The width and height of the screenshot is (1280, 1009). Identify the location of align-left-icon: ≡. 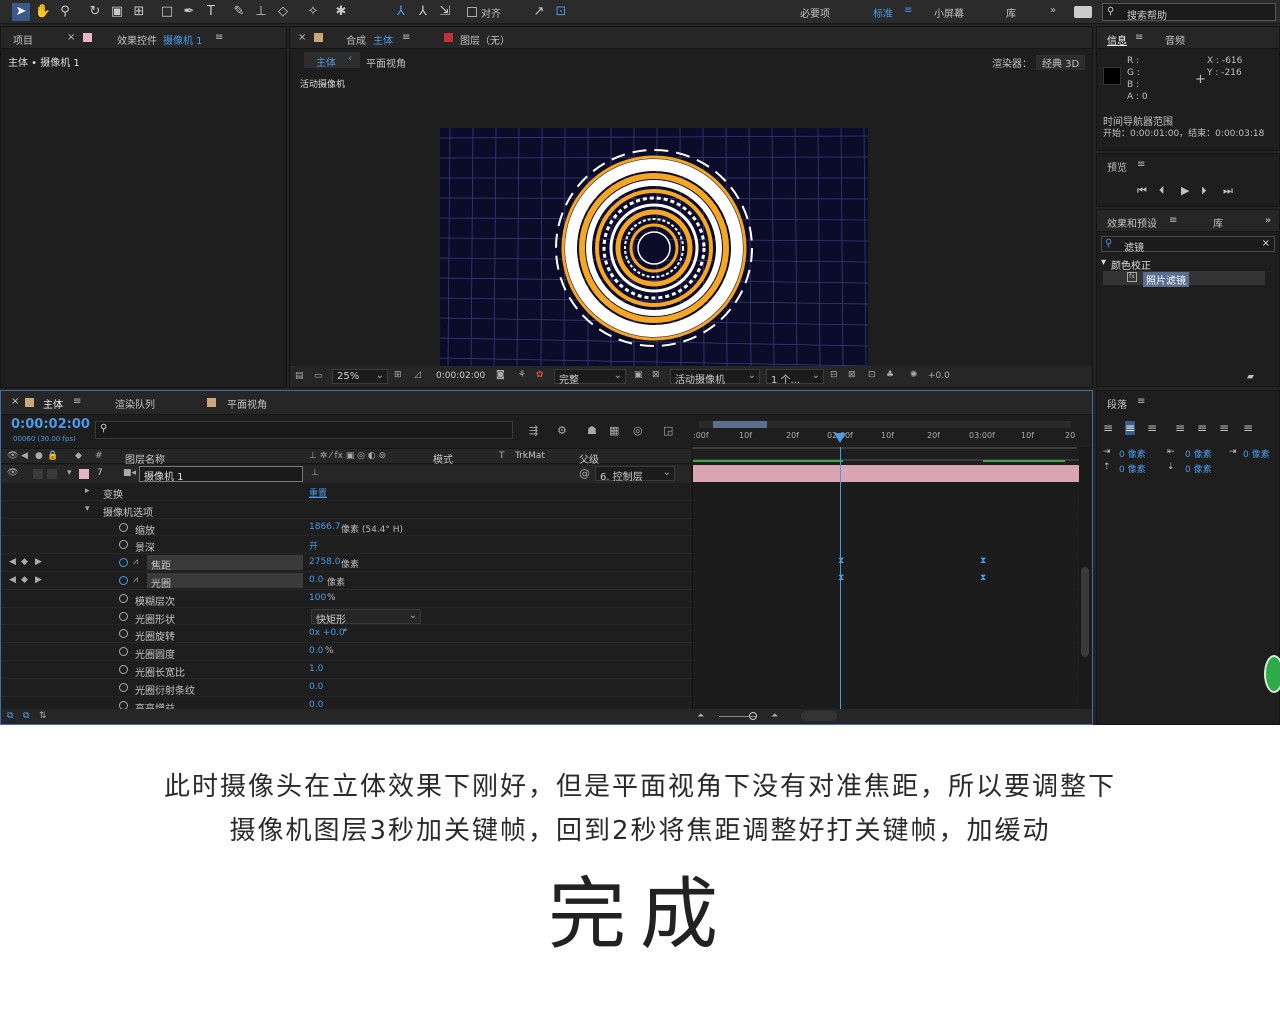
(1108, 428).